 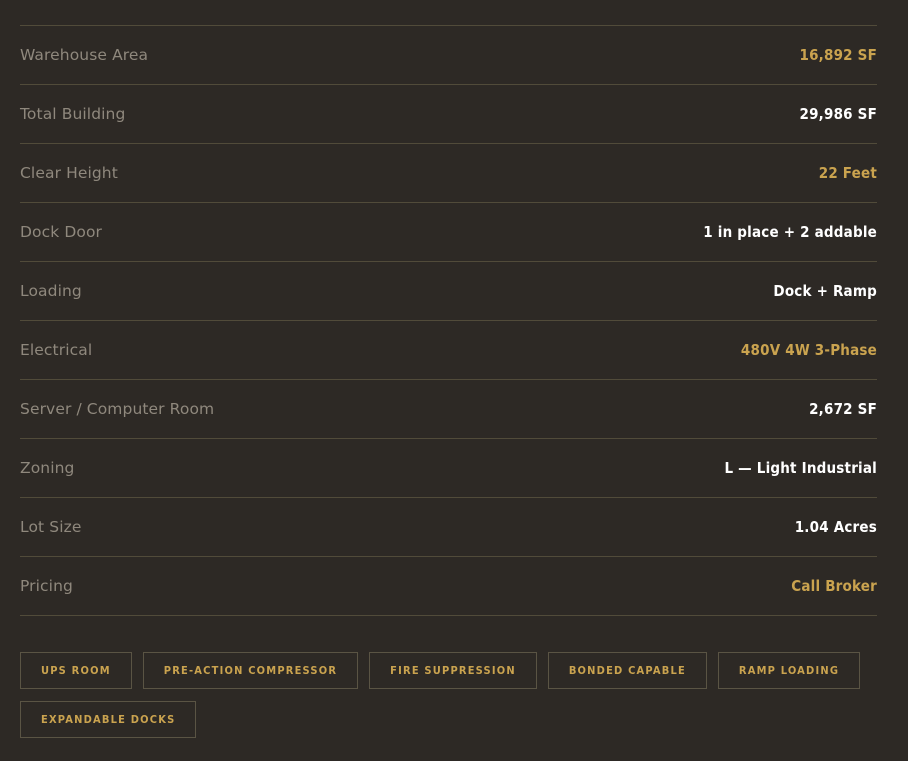 I want to click on spec-label: Total Building, so click(x=73, y=114).